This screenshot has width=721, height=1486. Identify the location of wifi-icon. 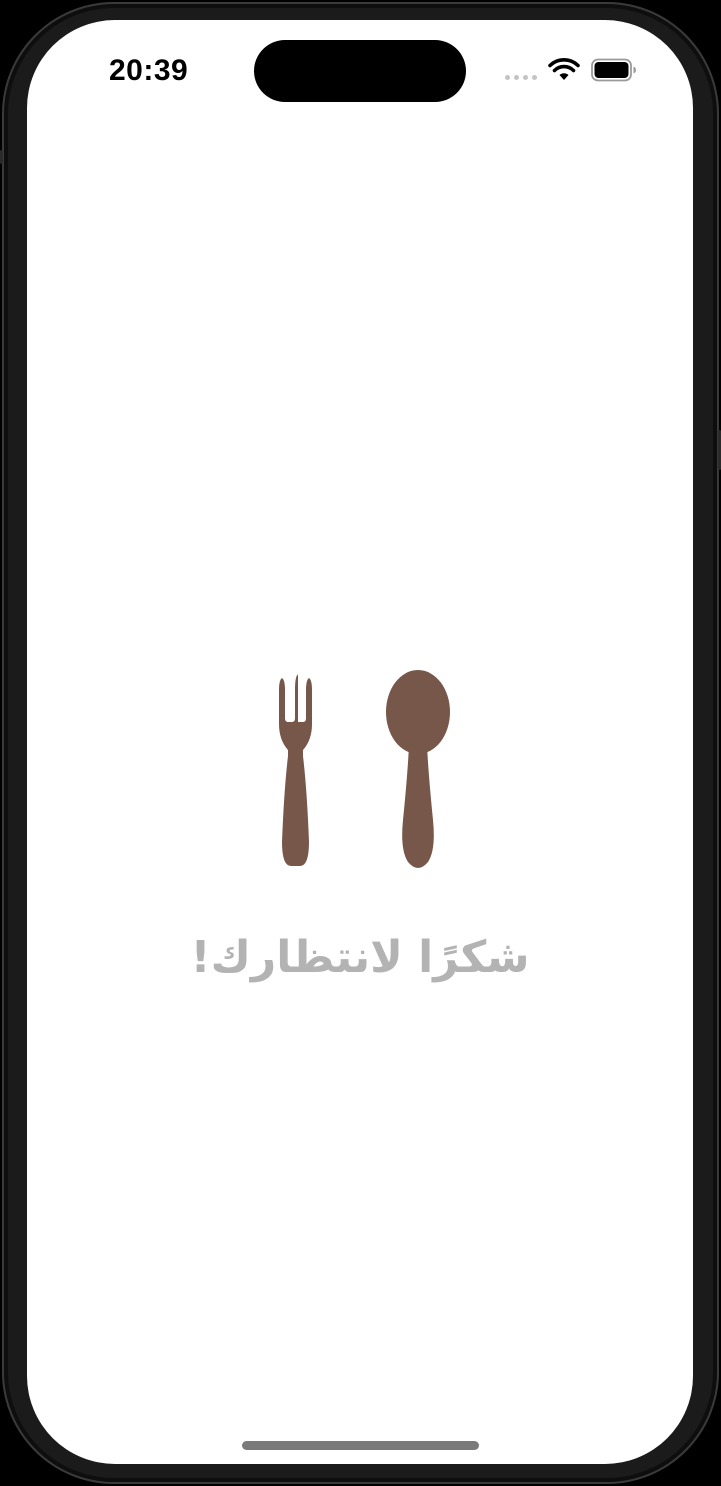
(564, 69).